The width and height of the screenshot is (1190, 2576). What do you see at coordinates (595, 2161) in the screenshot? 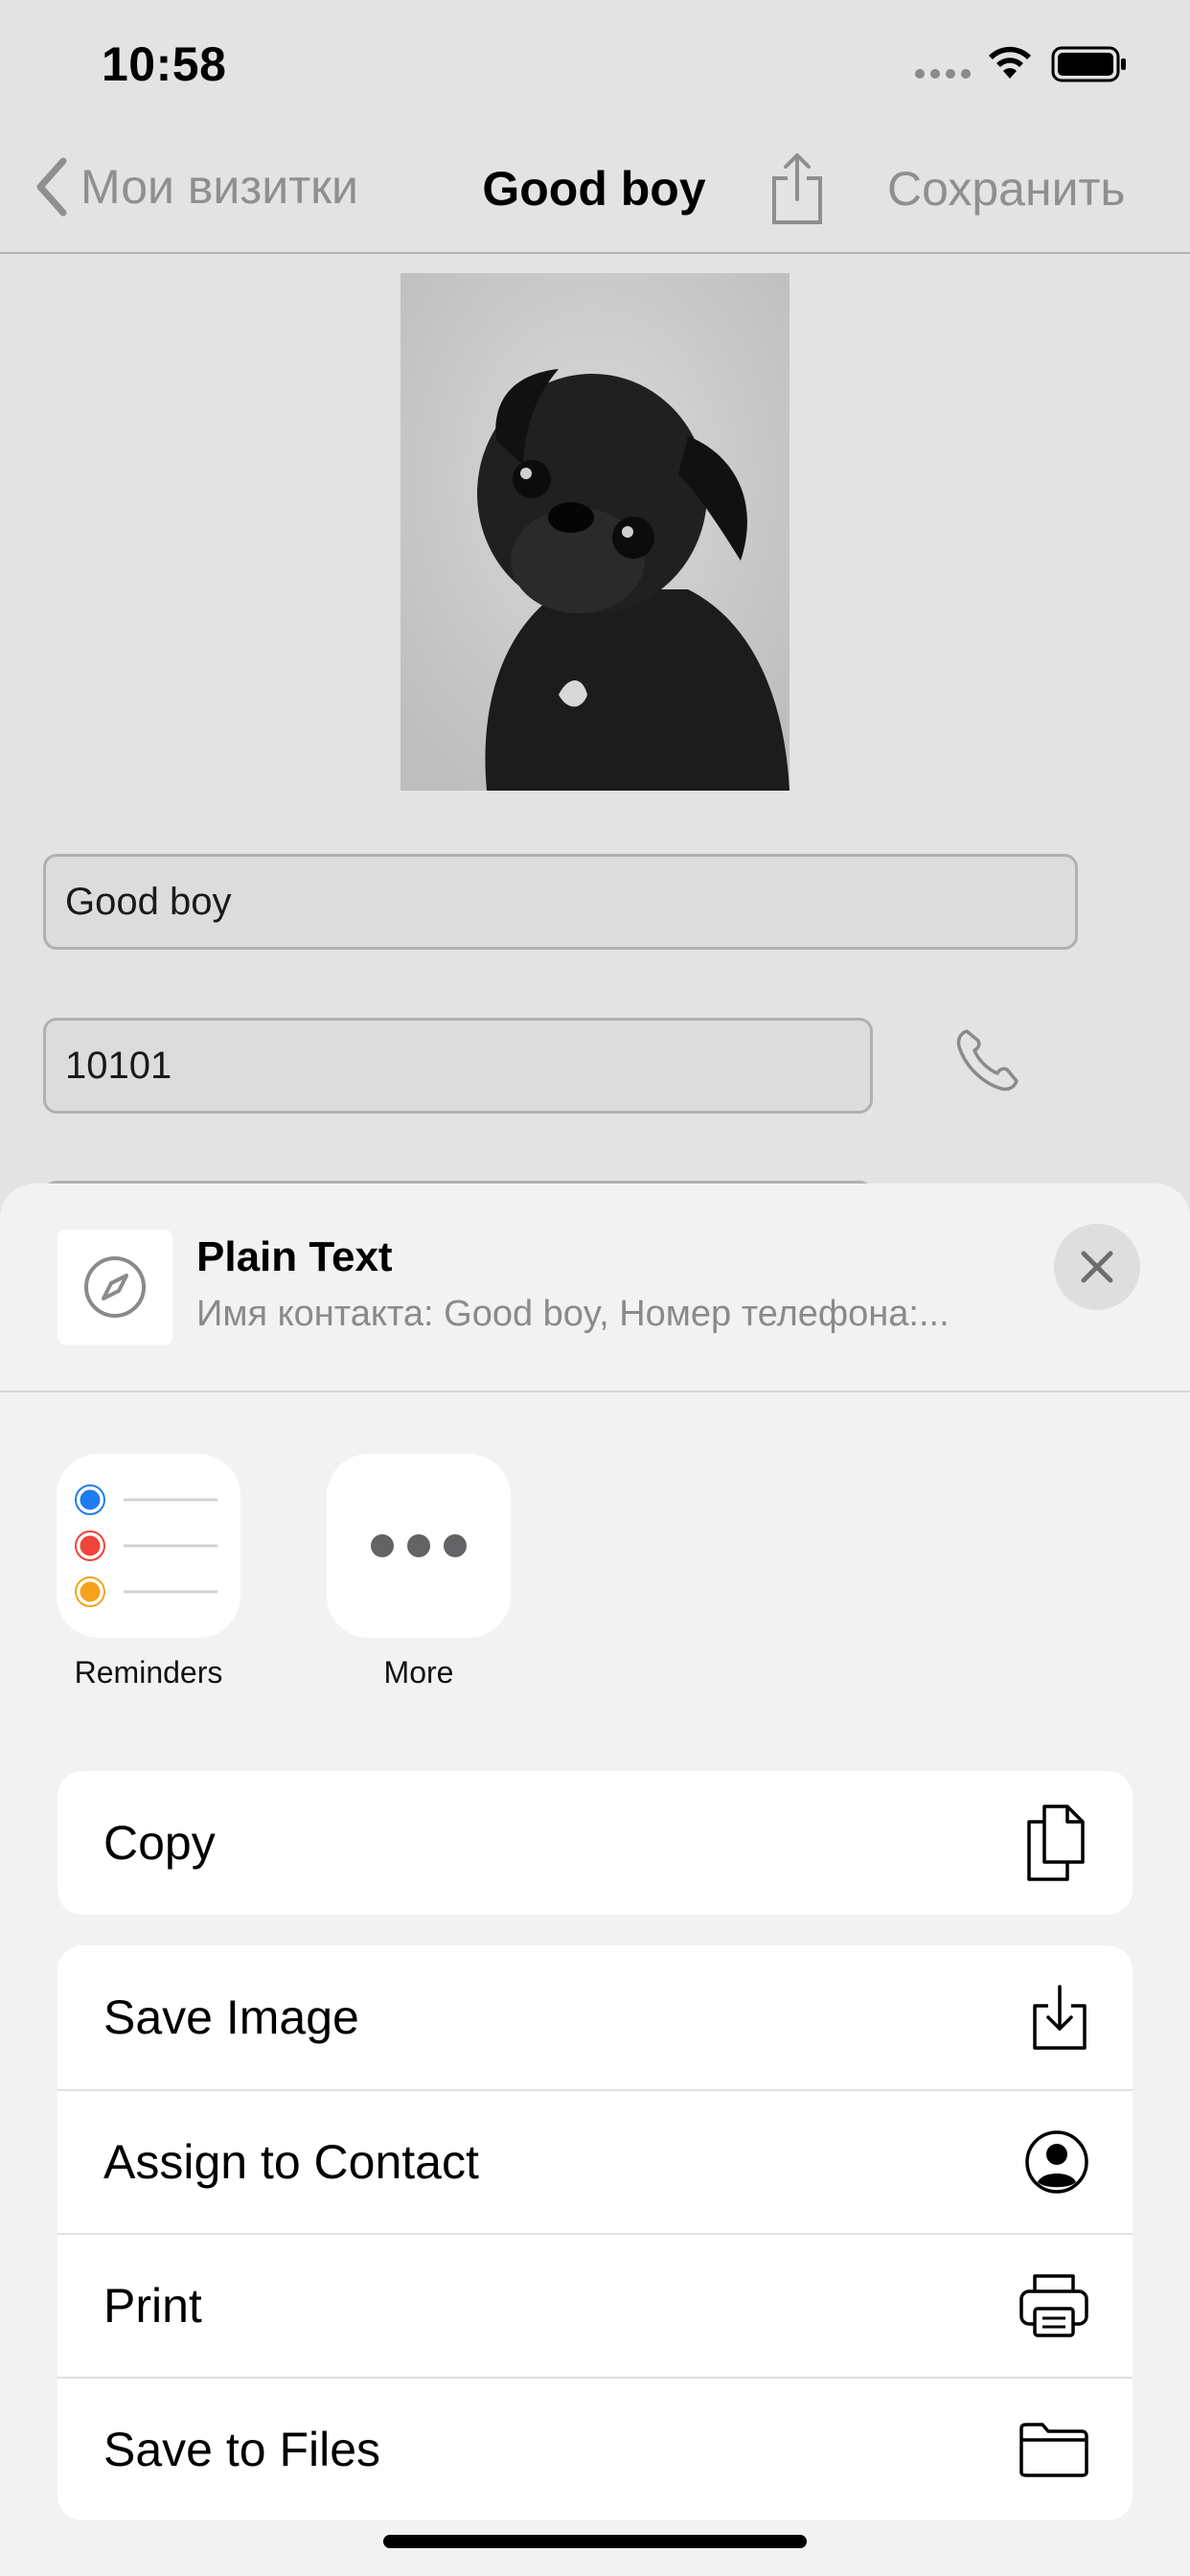
I see `assign-to-contact-action: Assign to Contact` at bounding box center [595, 2161].